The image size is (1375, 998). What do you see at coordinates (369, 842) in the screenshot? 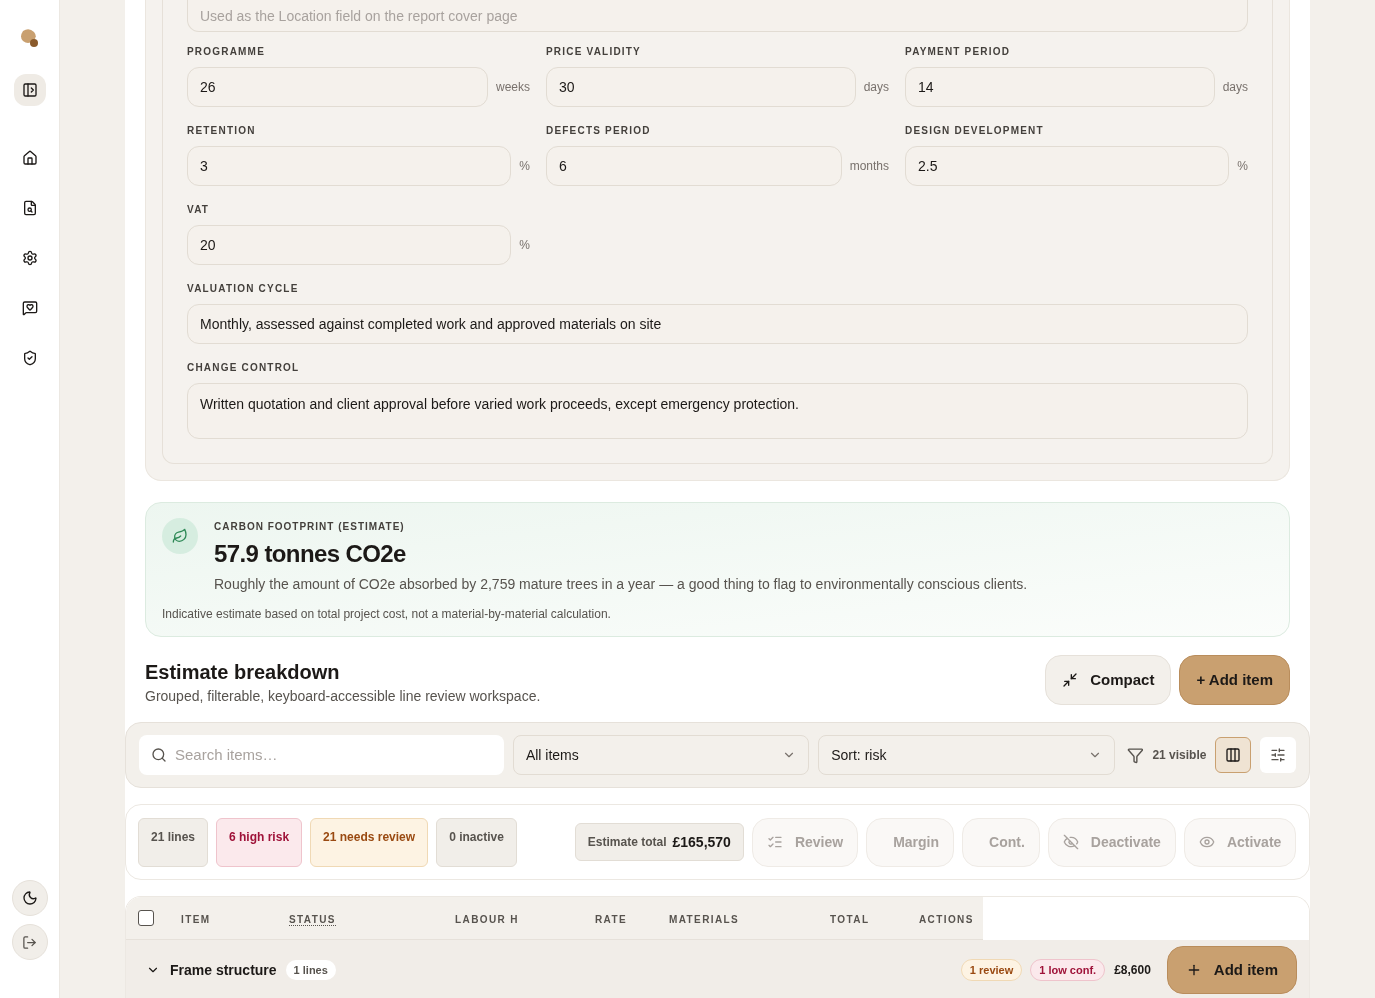
I see `stat-chip: 21 needs review` at bounding box center [369, 842].